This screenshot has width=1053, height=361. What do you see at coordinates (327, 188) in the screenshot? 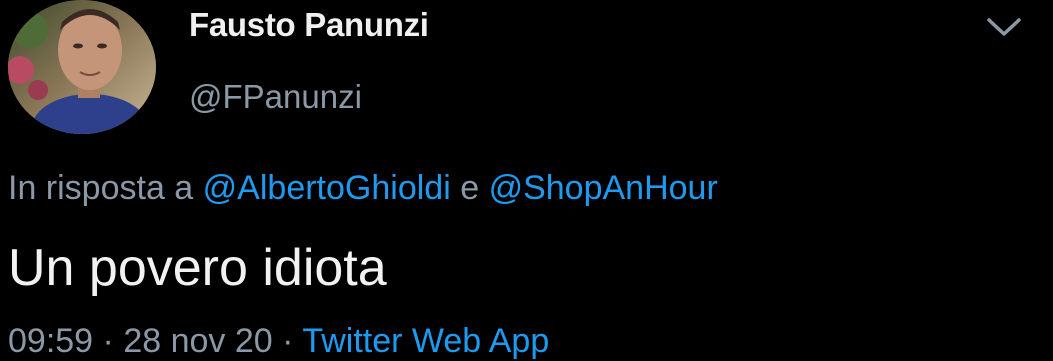
I see `mention-link: @AlbertoGhioldi` at bounding box center [327, 188].